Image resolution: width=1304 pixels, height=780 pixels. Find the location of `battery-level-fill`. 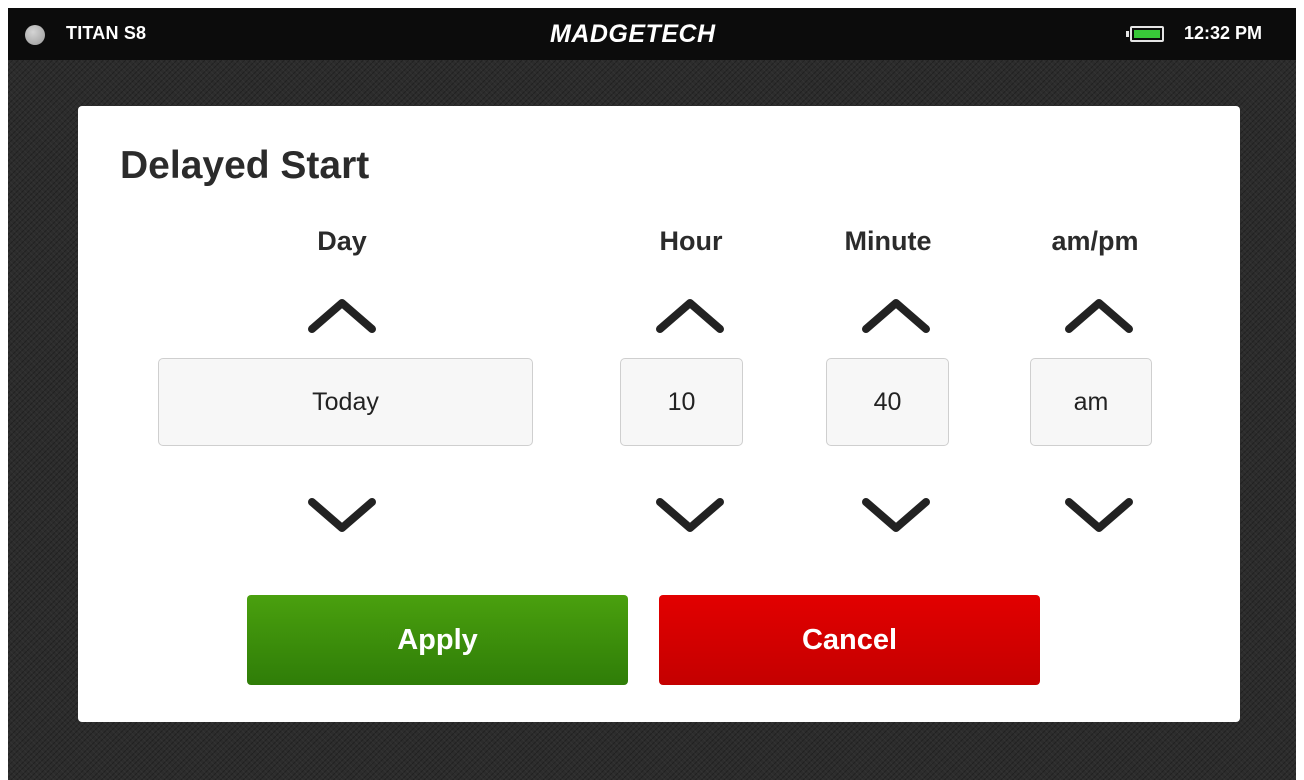

battery-level-fill is located at coordinates (1147, 34).